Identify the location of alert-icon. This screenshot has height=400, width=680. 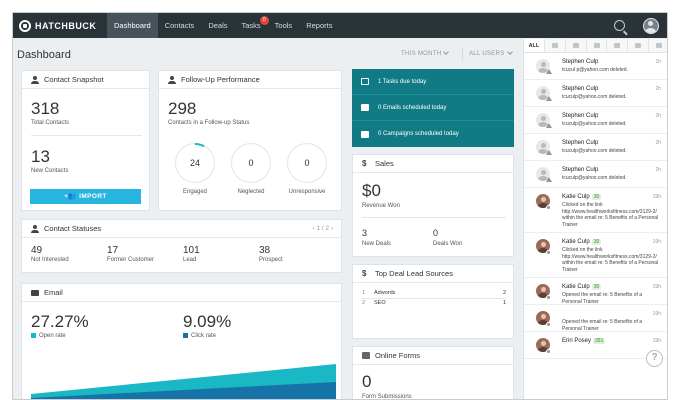
(659, 45).